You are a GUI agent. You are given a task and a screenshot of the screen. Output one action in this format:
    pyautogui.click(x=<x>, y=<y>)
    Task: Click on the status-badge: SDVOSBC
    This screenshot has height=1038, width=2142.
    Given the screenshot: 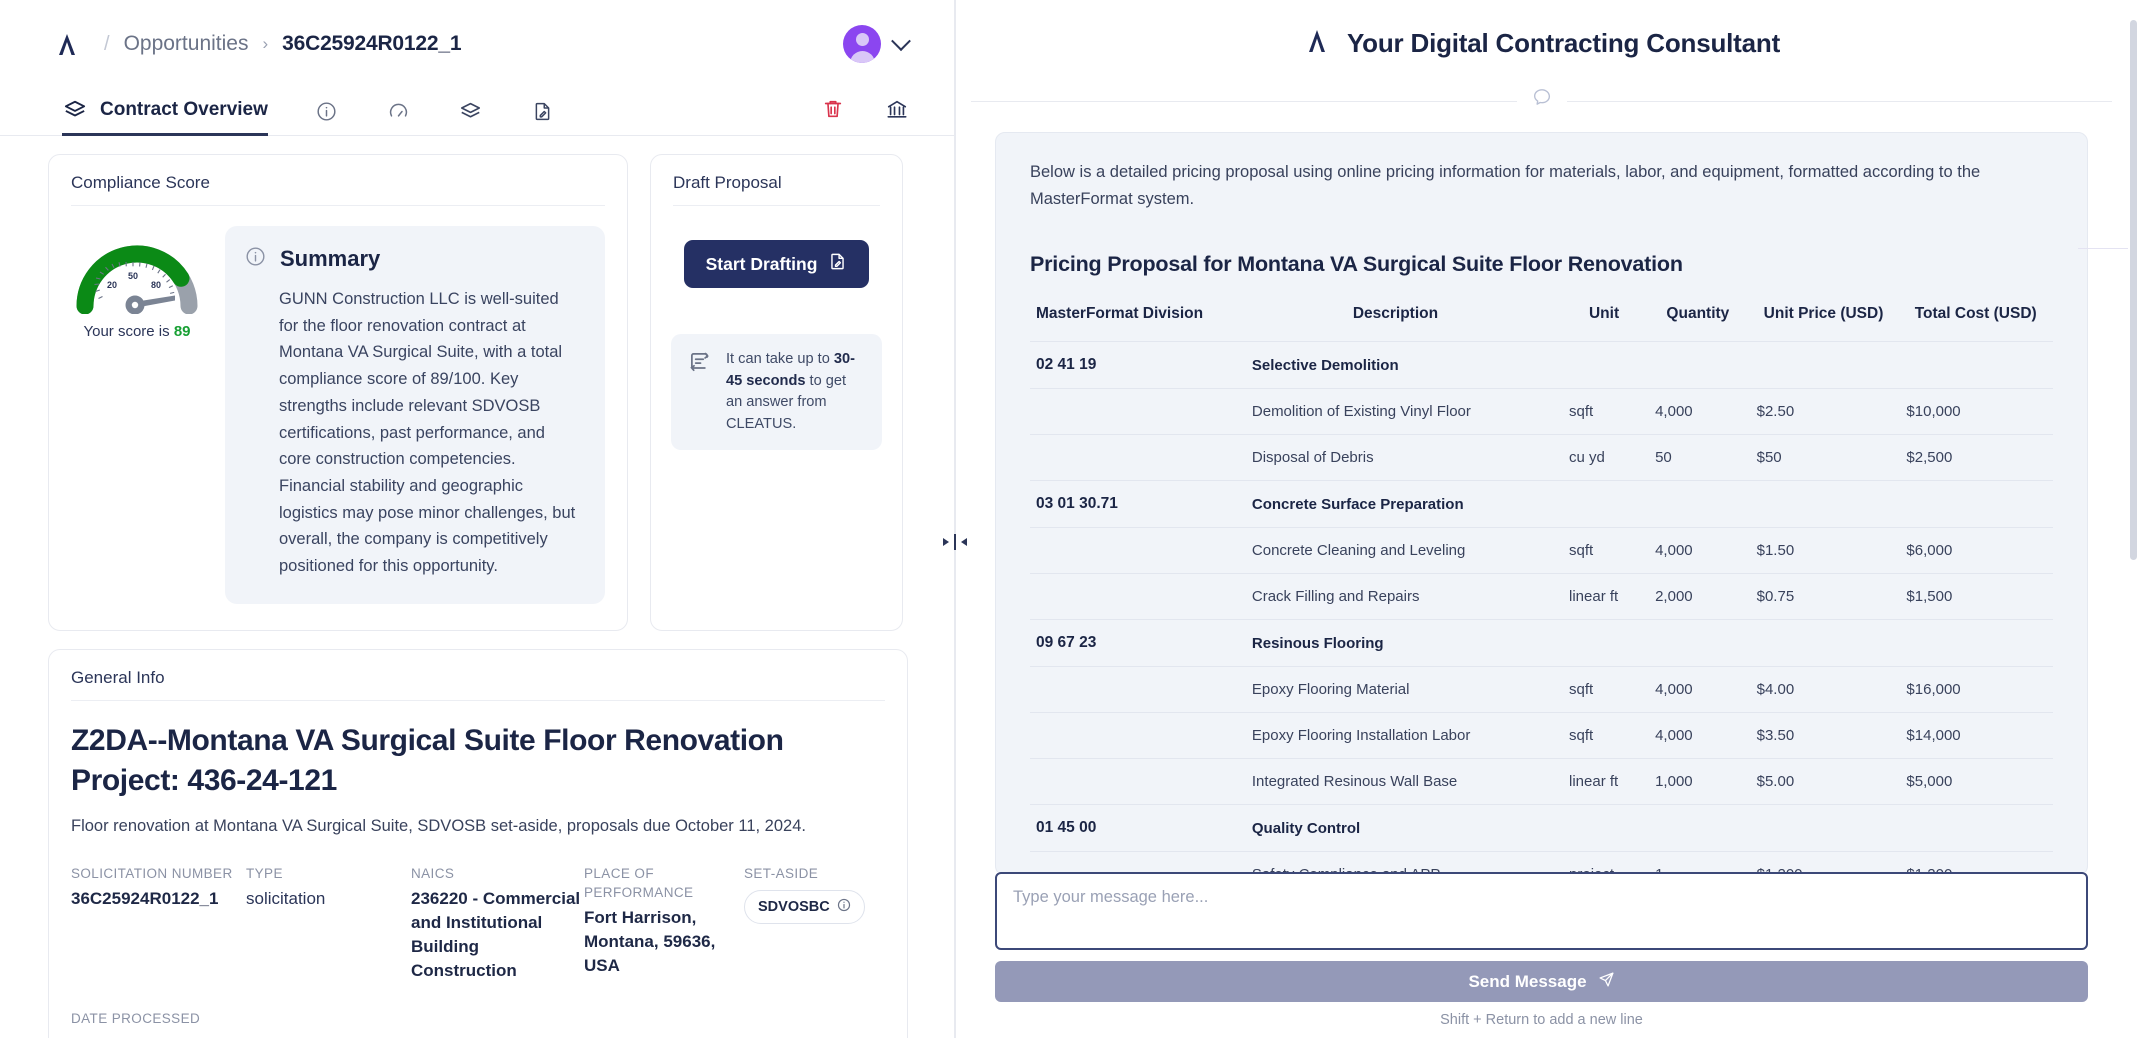 What is the action you would take?
    pyautogui.click(x=804, y=906)
    